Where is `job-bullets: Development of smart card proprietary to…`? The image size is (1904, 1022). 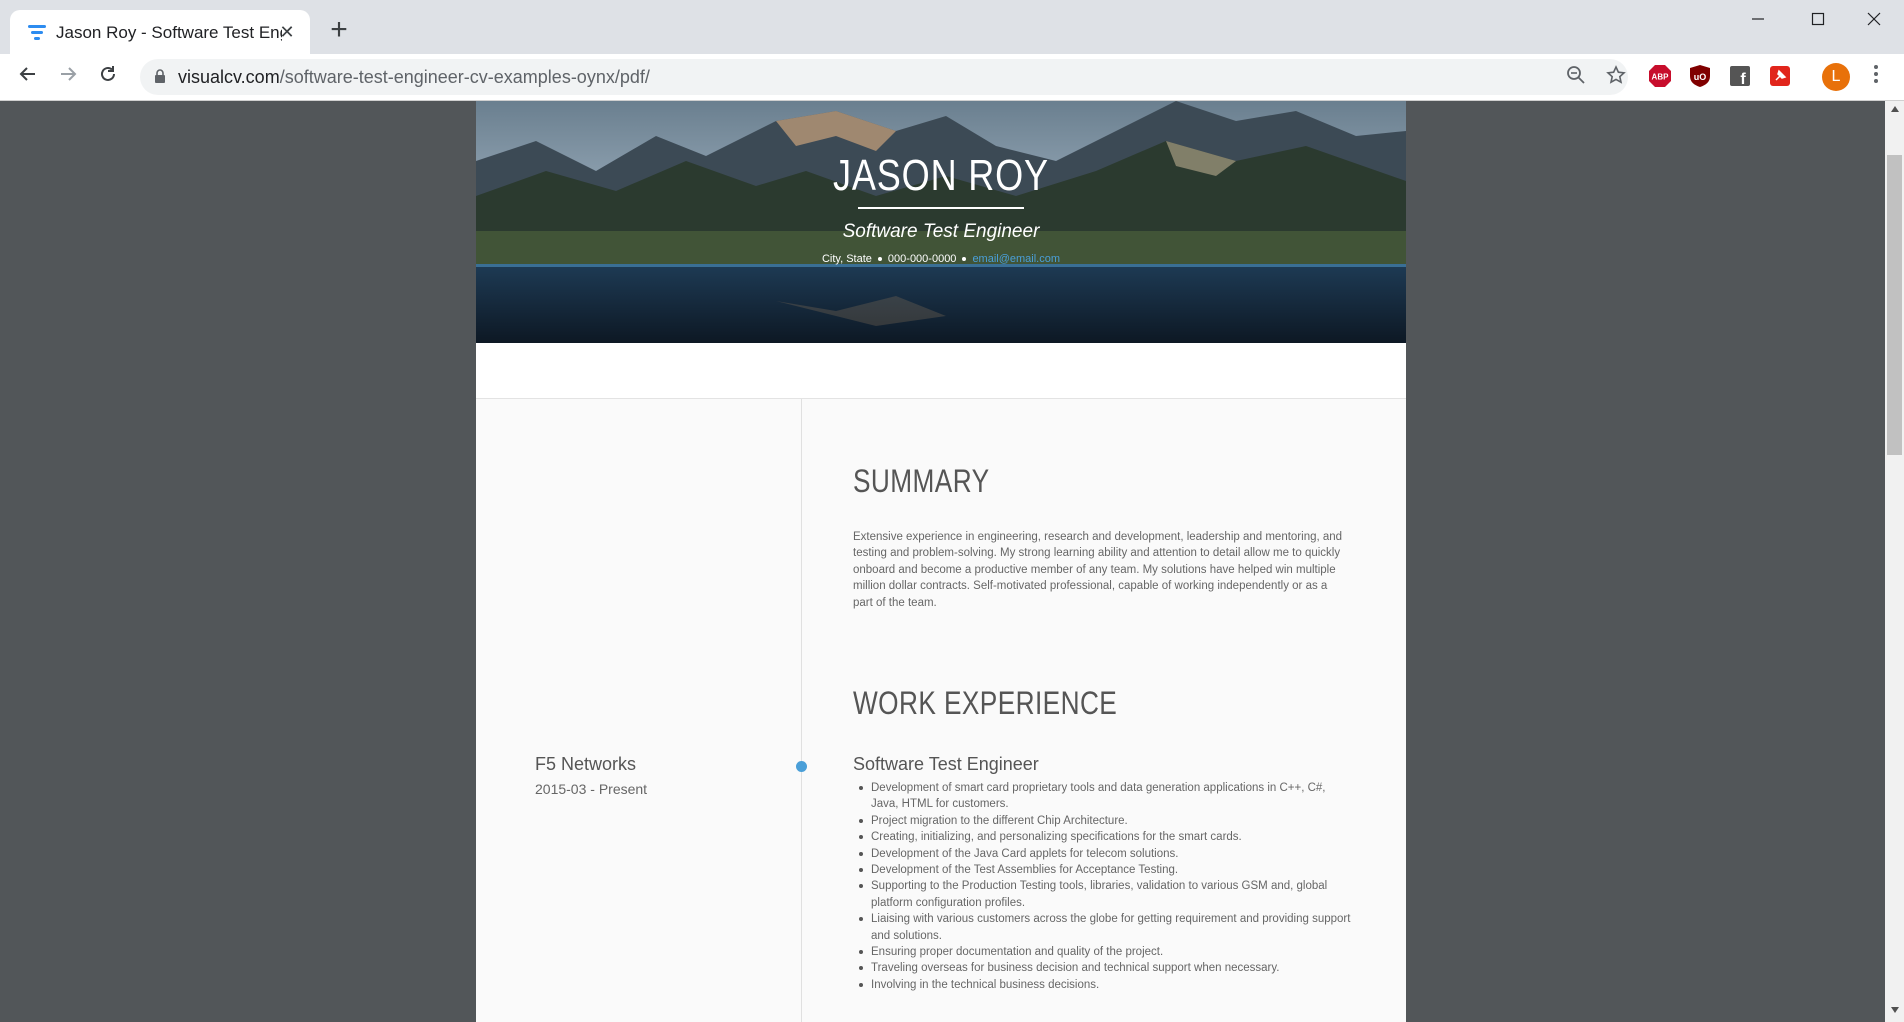
job-bullets: Development of smart card proprietary to… is located at coordinates (1103, 886).